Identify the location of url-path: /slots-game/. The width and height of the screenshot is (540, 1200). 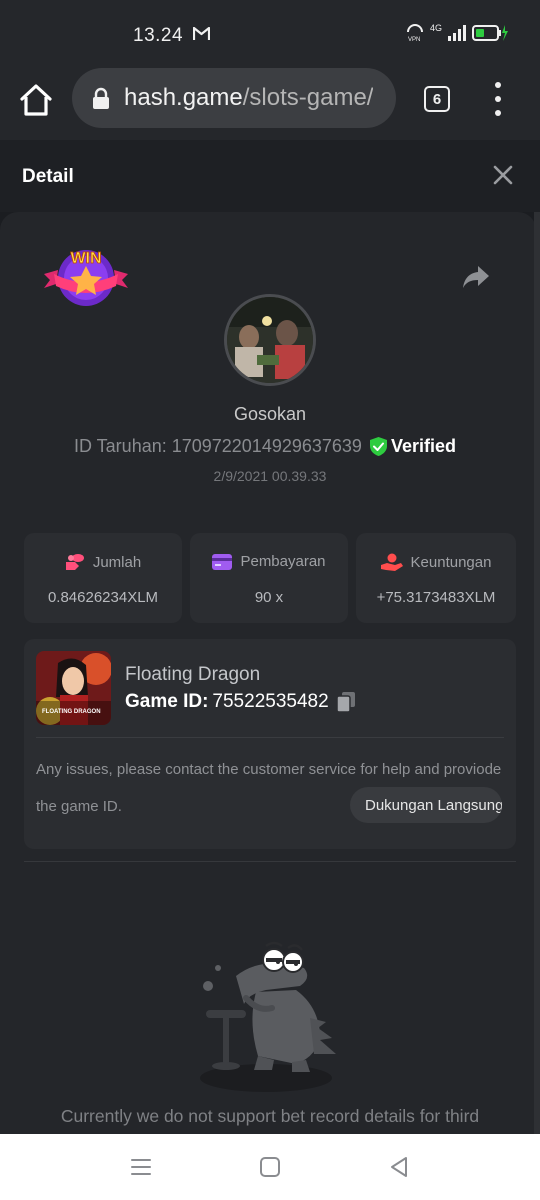
(308, 97).